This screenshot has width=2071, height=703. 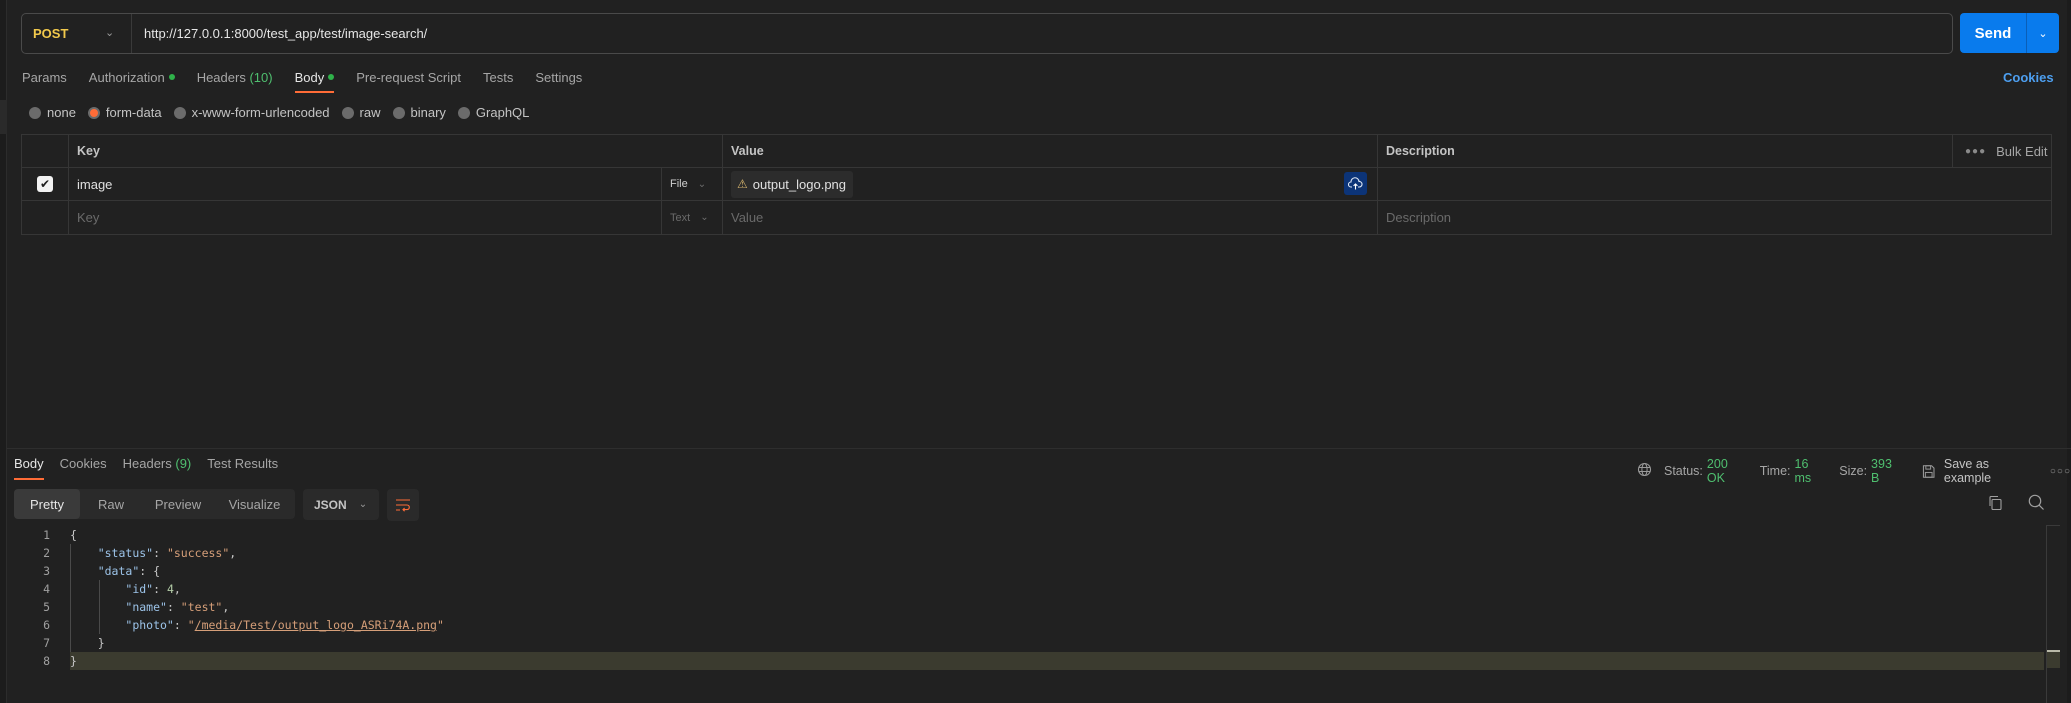 I want to click on save-icon, so click(x=1929, y=471).